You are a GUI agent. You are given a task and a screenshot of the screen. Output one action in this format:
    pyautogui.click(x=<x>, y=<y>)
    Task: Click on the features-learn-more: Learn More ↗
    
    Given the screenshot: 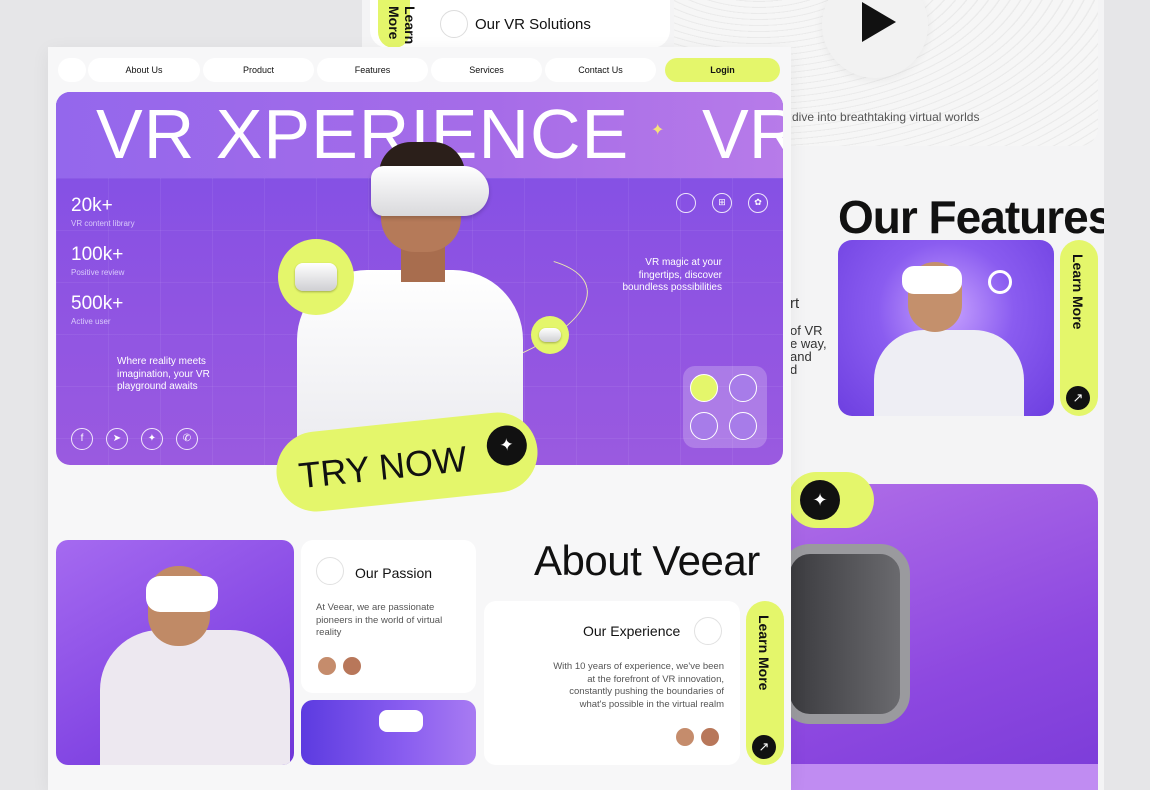 What is the action you would take?
    pyautogui.click(x=1079, y=328)
    